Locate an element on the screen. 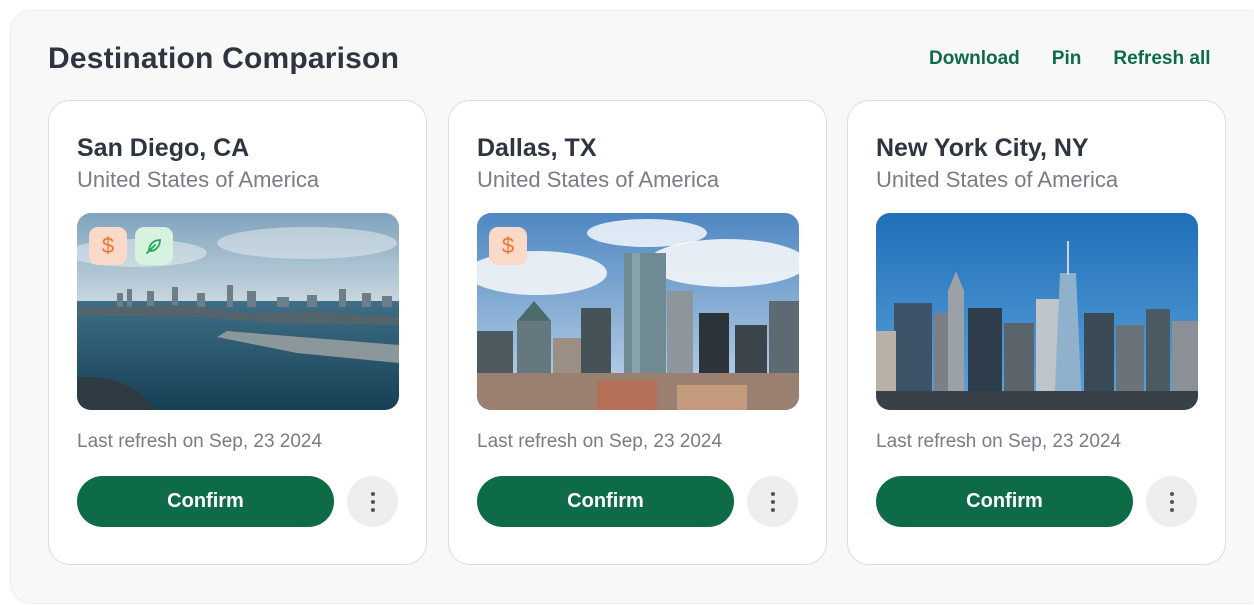  download-link: Download is located at coordinates (974, 59).